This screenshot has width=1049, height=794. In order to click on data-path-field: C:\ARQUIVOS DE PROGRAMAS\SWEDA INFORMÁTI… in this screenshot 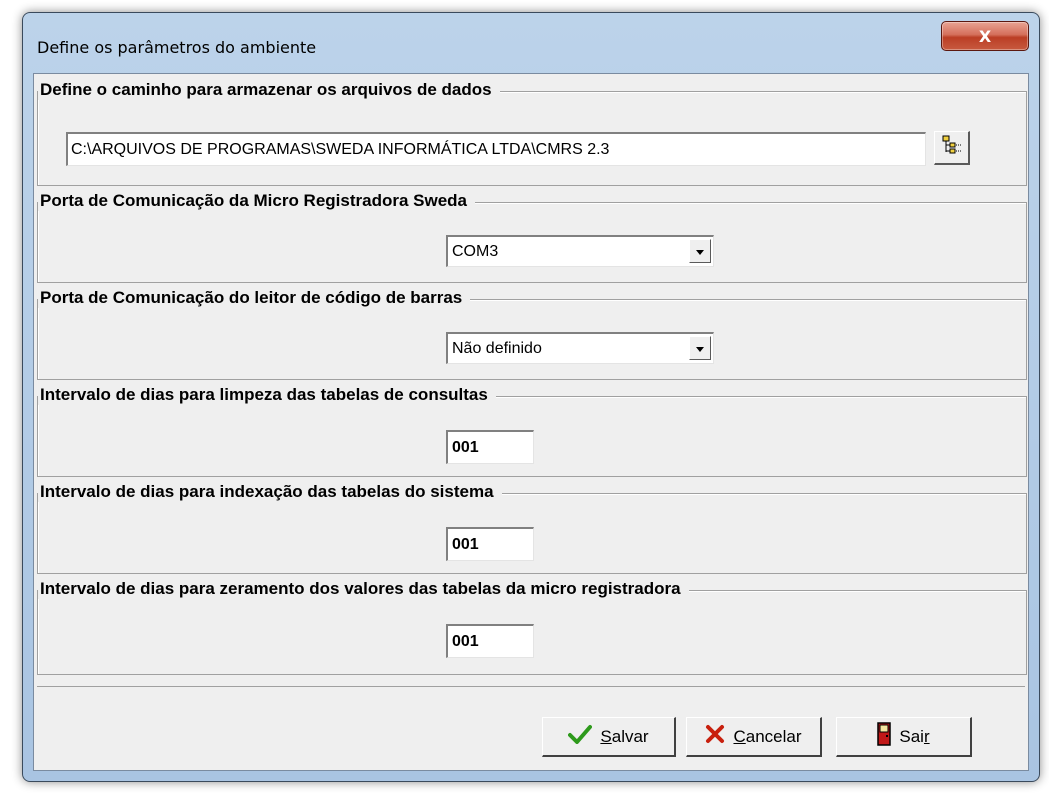, I will do `click(496, 149)`.